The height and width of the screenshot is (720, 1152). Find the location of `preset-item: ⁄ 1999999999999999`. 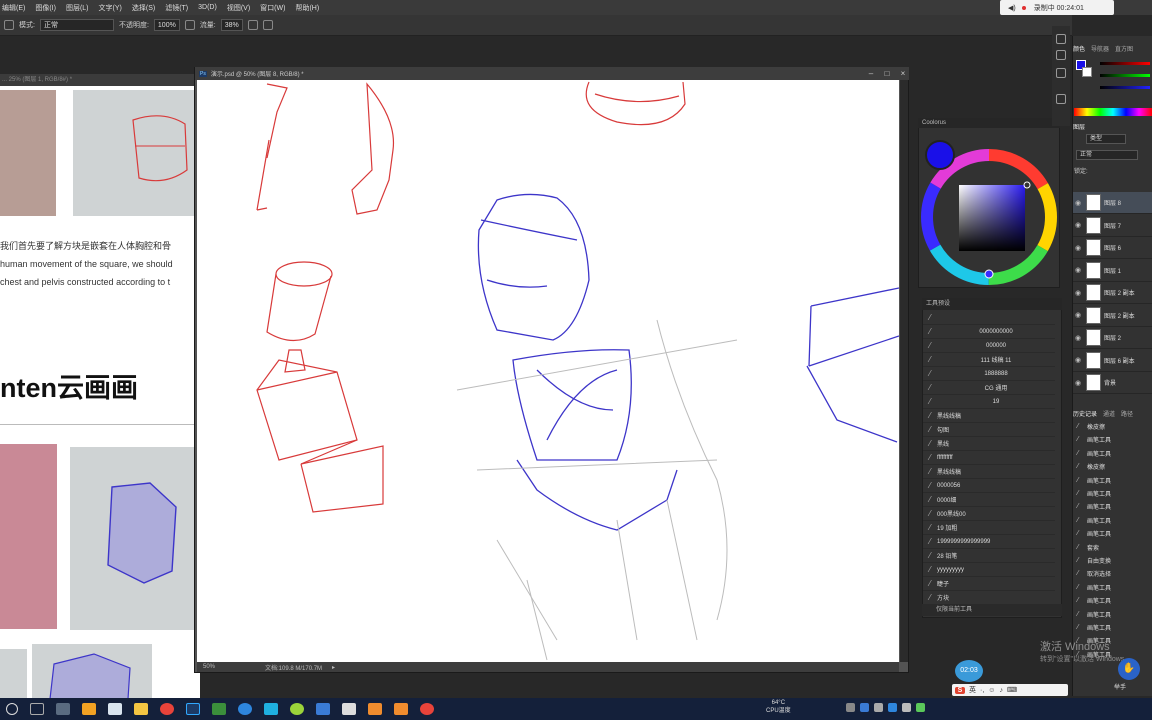

preset-item: ⁄ 1999999999999999 is located at coordinates (989, 542).